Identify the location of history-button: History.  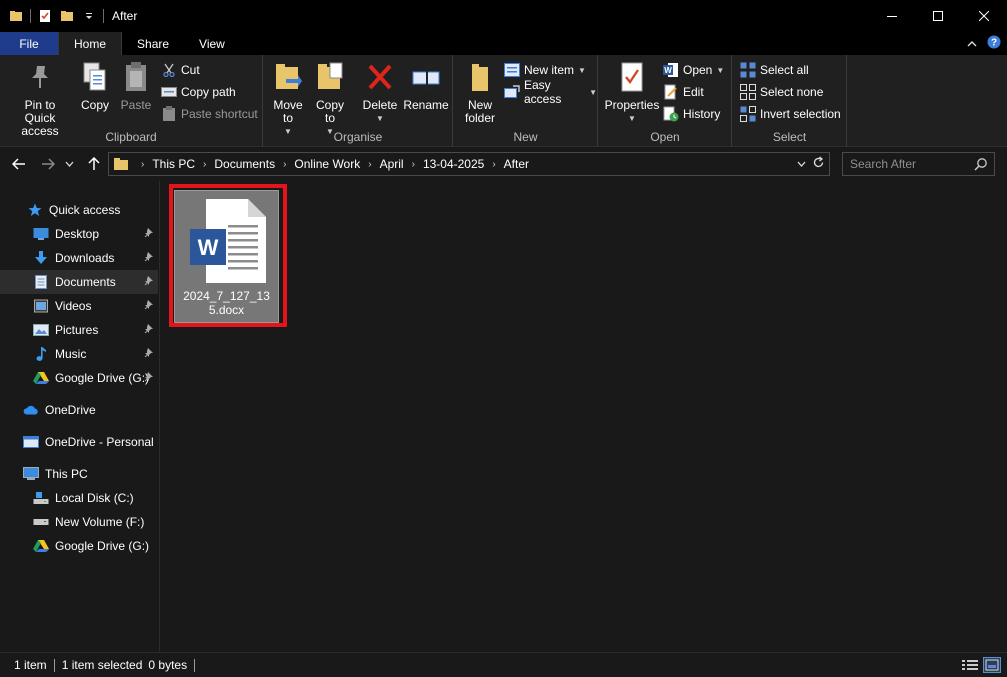
(691, 114).